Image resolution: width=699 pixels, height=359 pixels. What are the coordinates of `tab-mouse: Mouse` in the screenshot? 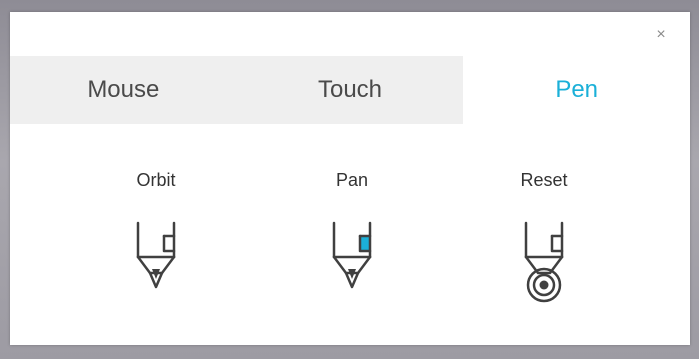 It's located at (123, 90).